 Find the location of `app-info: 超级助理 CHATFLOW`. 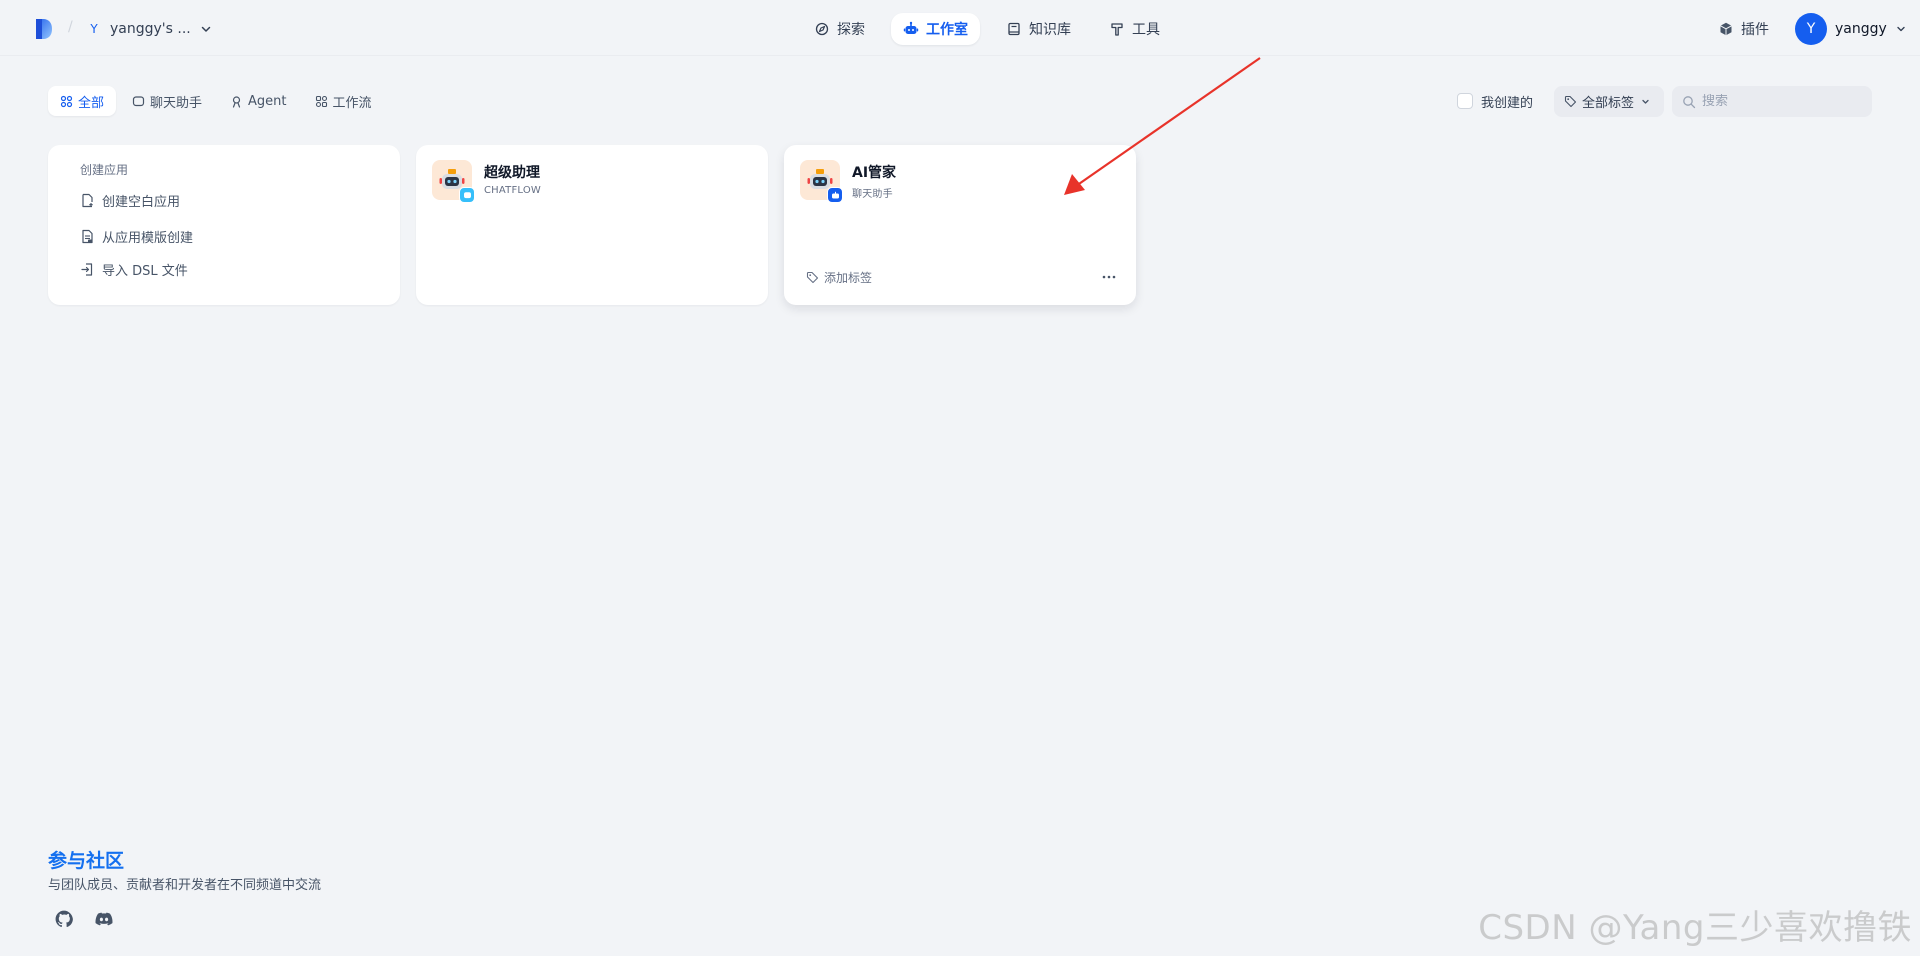

app-info: 超级助理 CHATFLOW is located at coordinates (512, 178).